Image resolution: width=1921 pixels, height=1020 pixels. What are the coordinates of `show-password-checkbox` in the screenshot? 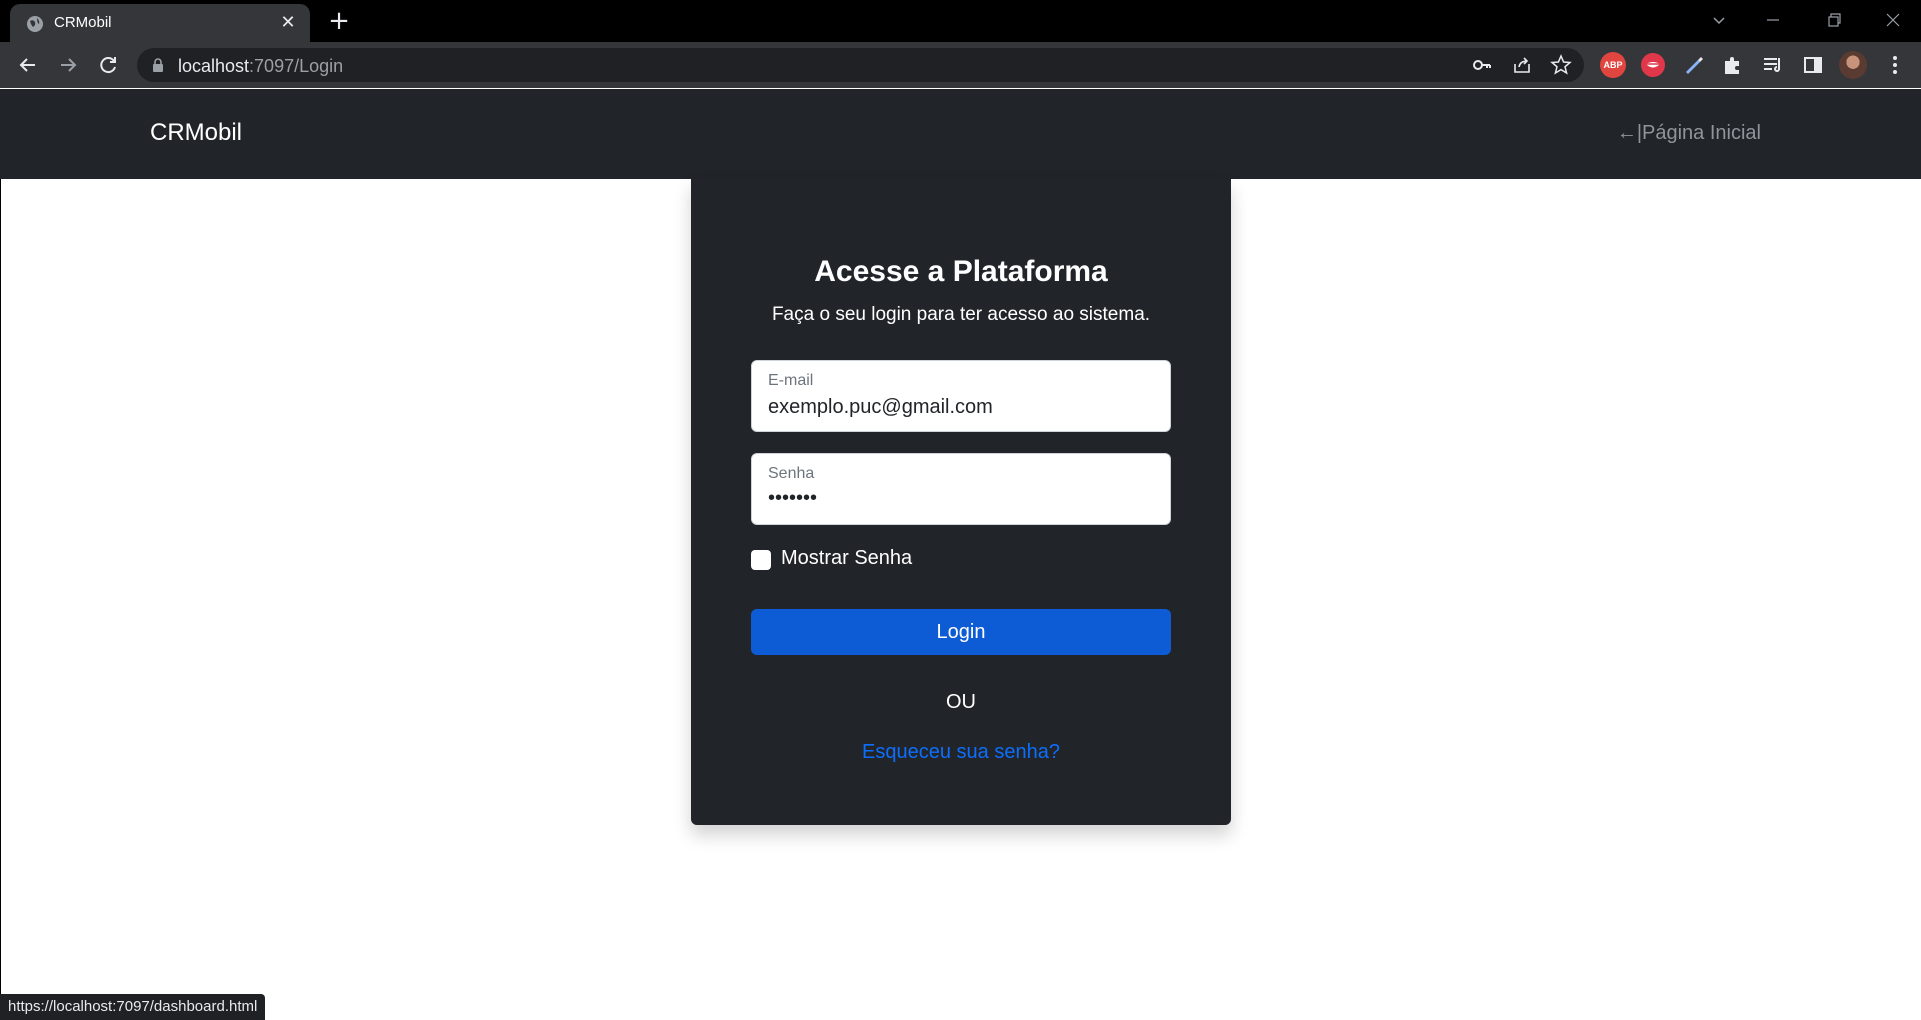 It's located at (761, 560).